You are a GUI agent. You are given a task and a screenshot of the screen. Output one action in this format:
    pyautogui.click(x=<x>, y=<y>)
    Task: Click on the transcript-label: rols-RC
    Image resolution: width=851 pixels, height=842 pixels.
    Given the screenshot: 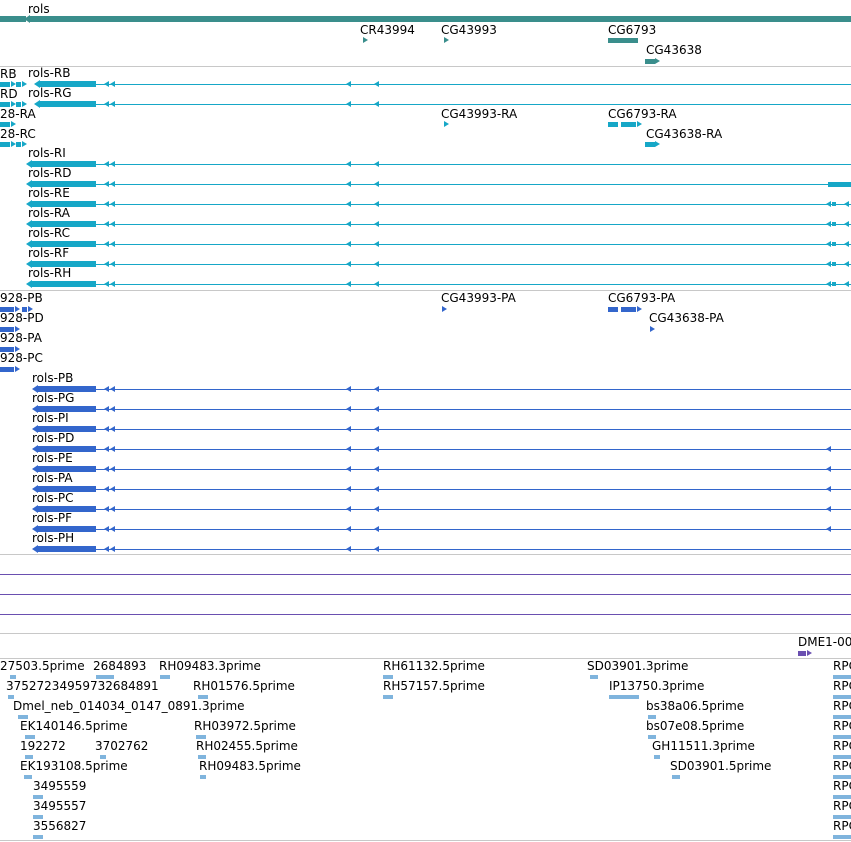 What is the action you would take?
    pyautogui.click(x=49, y=233)
    